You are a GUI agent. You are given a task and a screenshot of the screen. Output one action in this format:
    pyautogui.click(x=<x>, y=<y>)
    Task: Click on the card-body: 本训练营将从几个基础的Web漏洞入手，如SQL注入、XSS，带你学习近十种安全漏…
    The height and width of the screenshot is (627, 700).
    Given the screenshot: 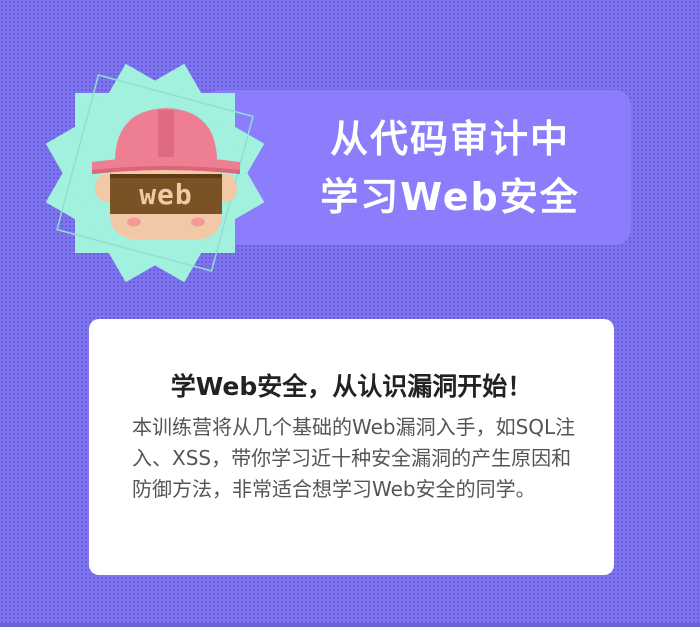 What is the action you would take?
    pyautogui.click(x=354, y=458)
    